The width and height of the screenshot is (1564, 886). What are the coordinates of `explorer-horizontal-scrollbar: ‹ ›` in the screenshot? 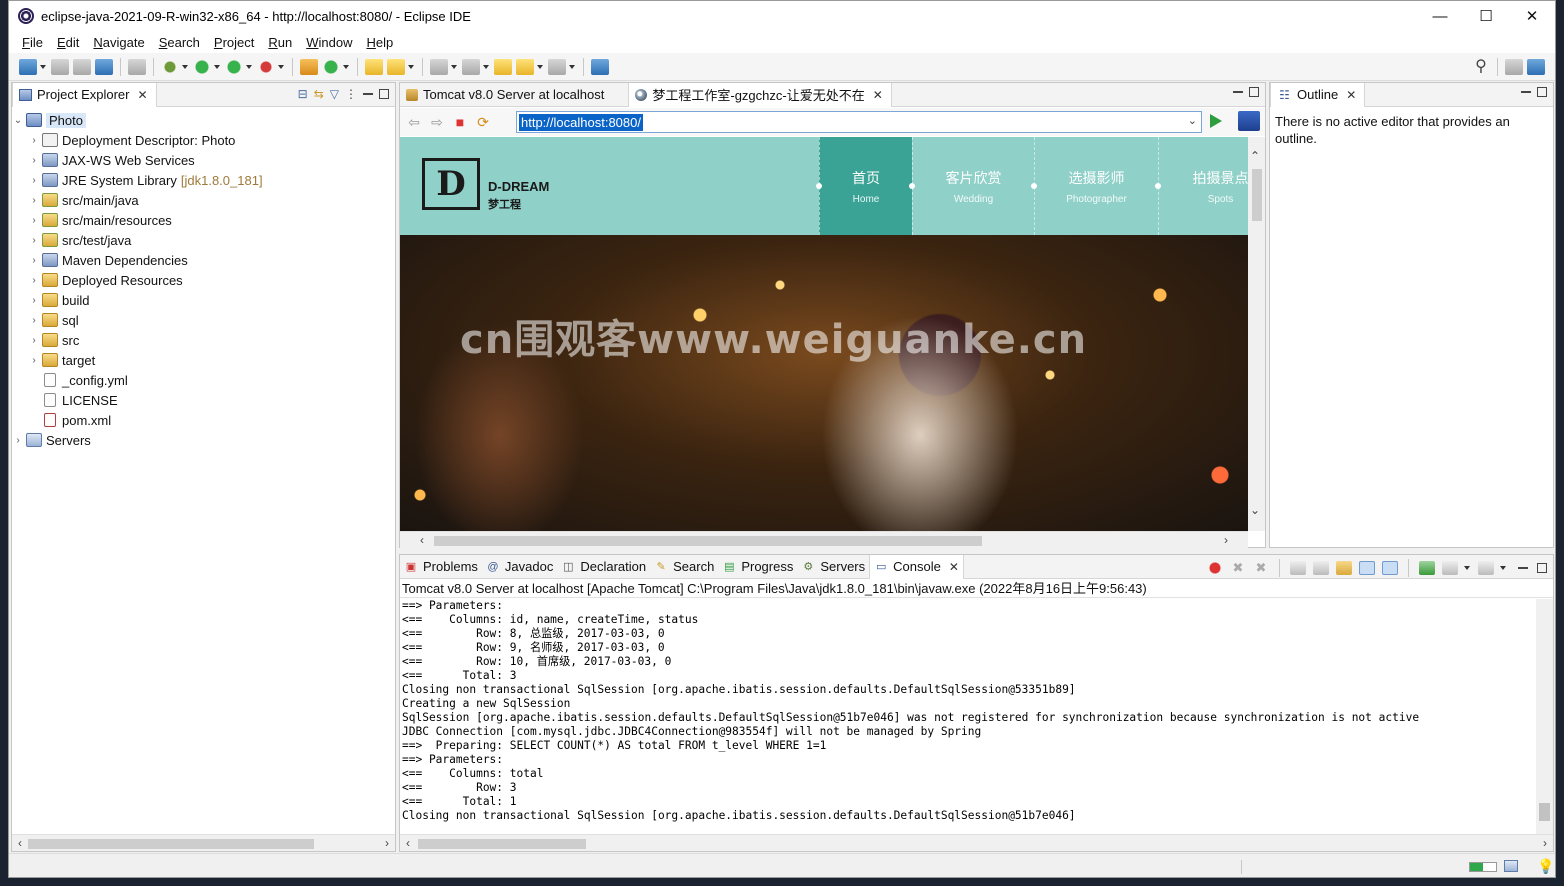 It's located at (203, 842).